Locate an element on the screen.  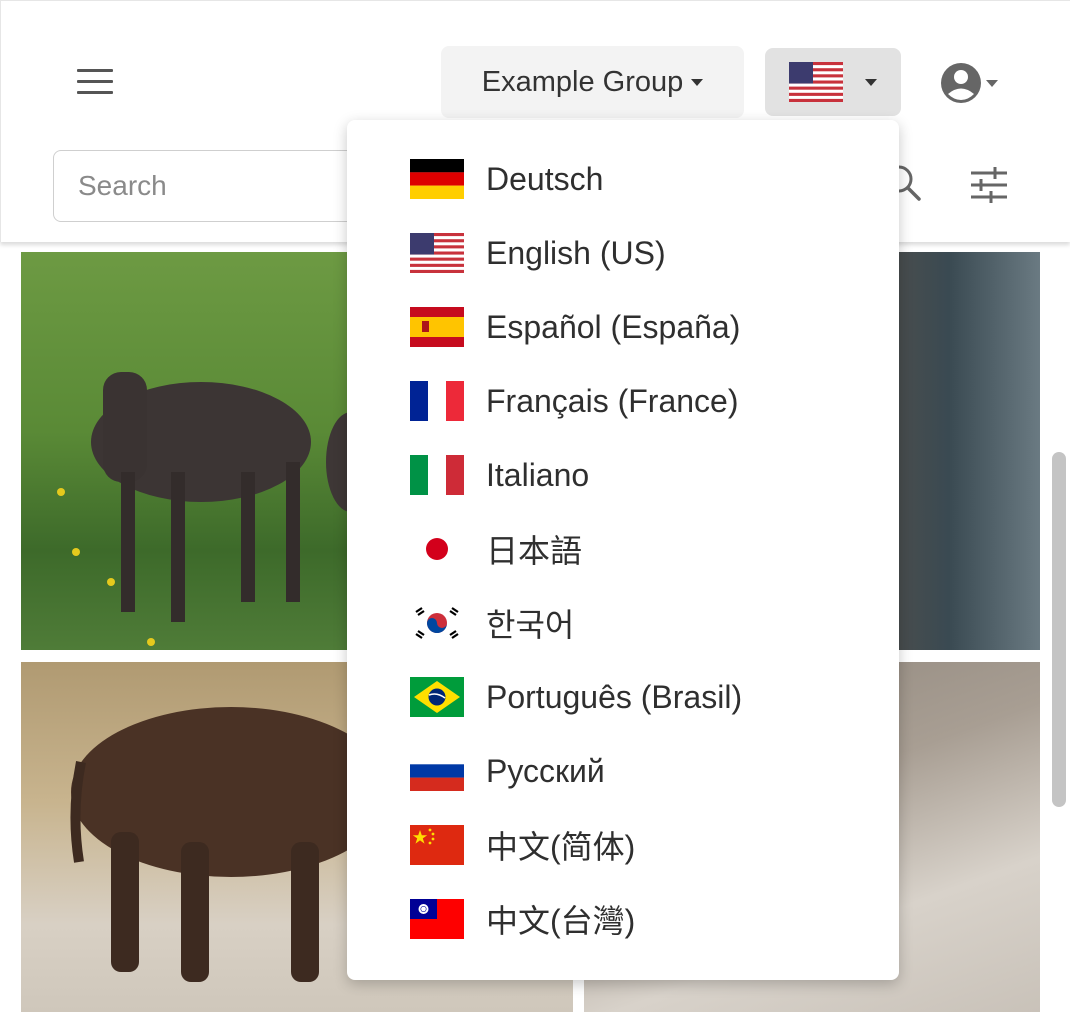
language-label: Português (Brasil) is located at coordinates (614, 696).